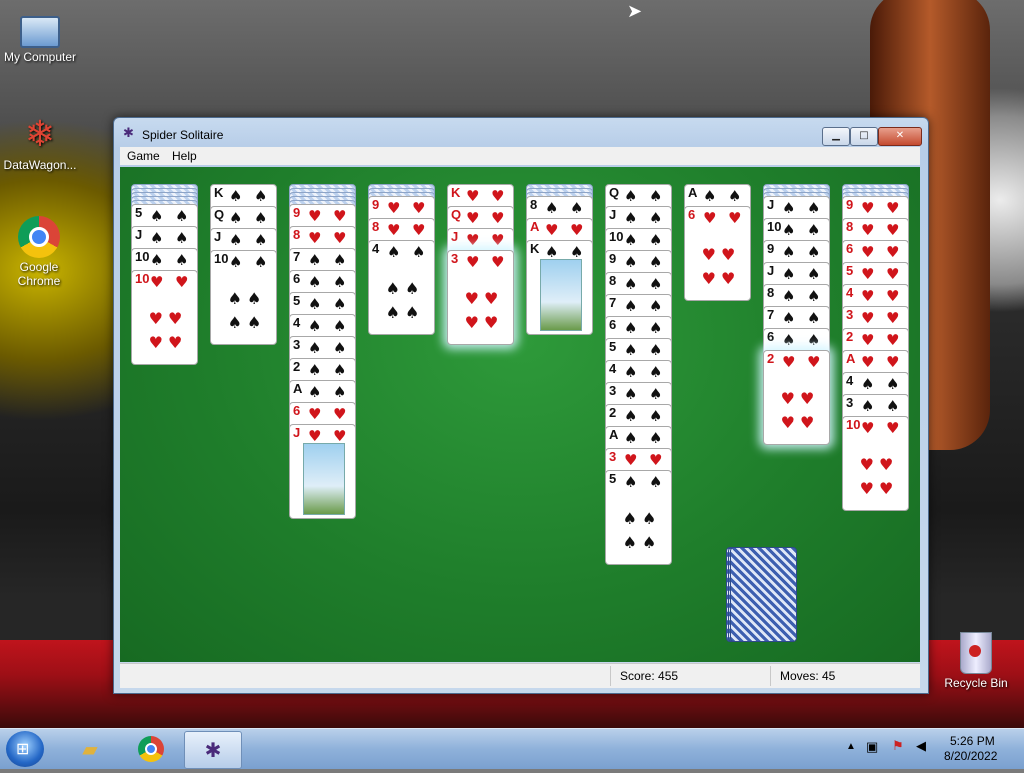 This screenshot has height=773, width=1024. What do you see at coordinates (638, 517) in the screenshot?
I see `playing-card: 5 ♠ ♠ ♠ ♠ ♠ ♠` at bounding box center [638, 517].